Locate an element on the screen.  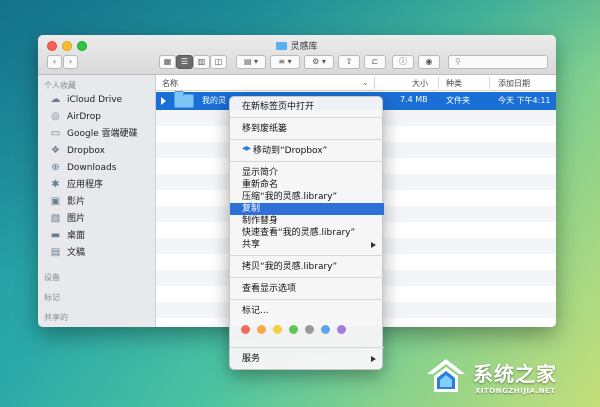
movies-icon: ▣ is located at coordinates (55, 201).